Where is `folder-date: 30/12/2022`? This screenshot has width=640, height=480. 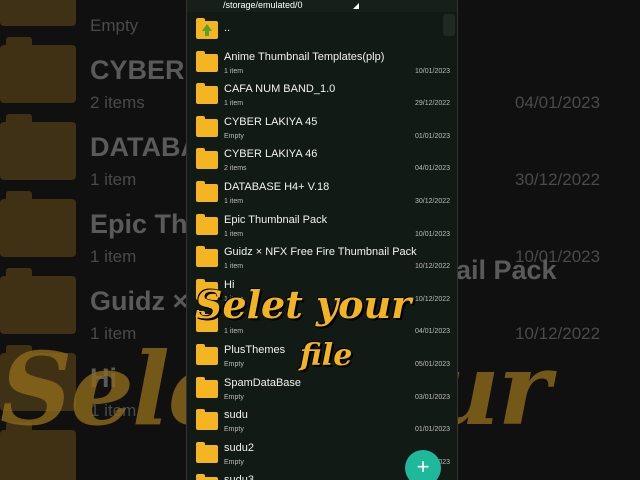 folder-date: 30/12/2022 is located at coordinates (433, 201).